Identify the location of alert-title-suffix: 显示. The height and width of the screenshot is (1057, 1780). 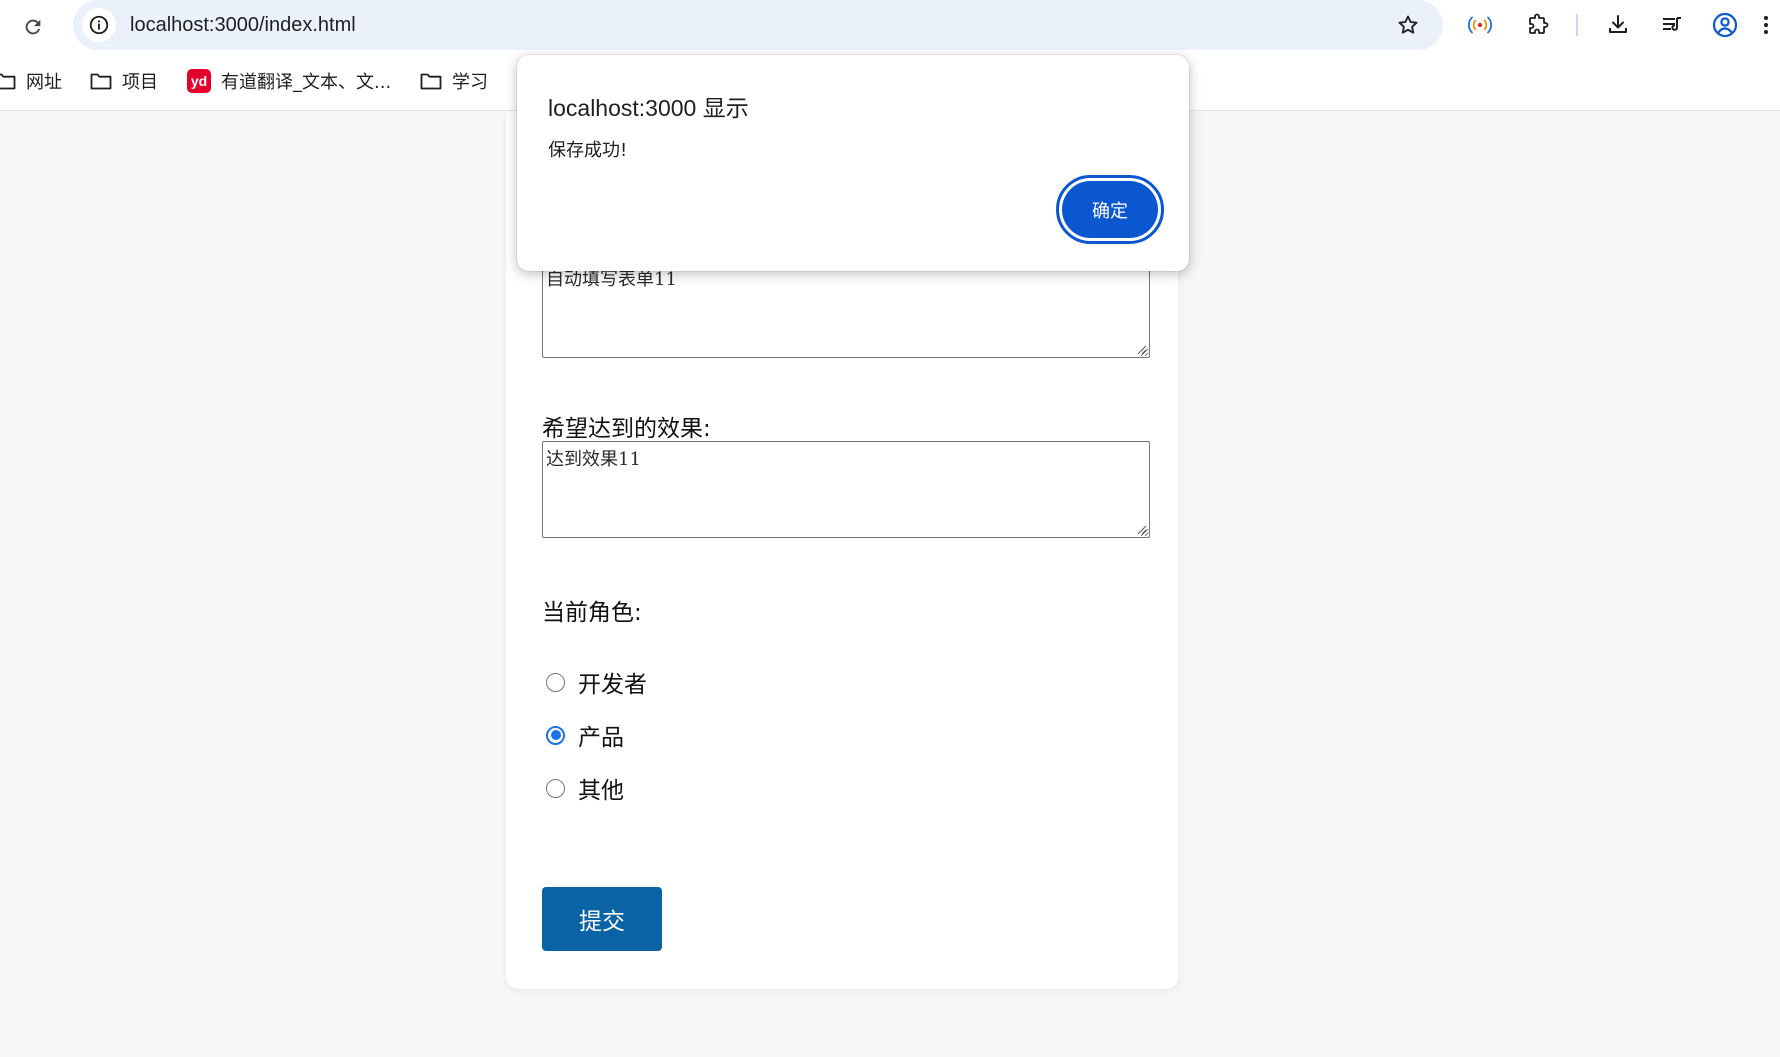
(725, 109).